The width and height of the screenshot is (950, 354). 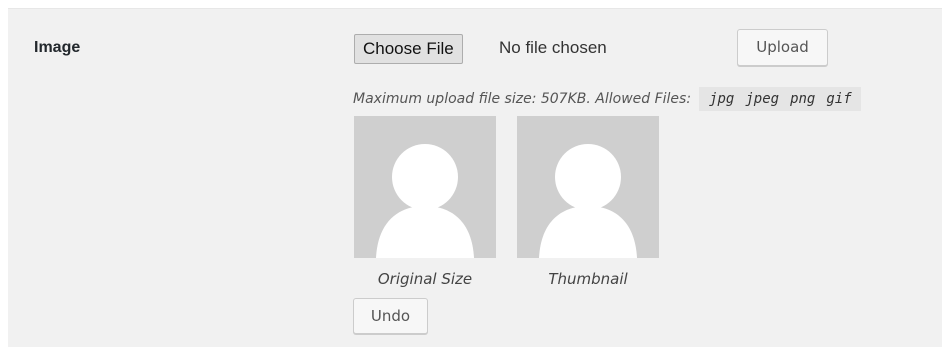 What do you see at coordinates (762, 99) in the screenshot?
I see `allowed-file-ext: jpeg` at bounding box center [762, 99].